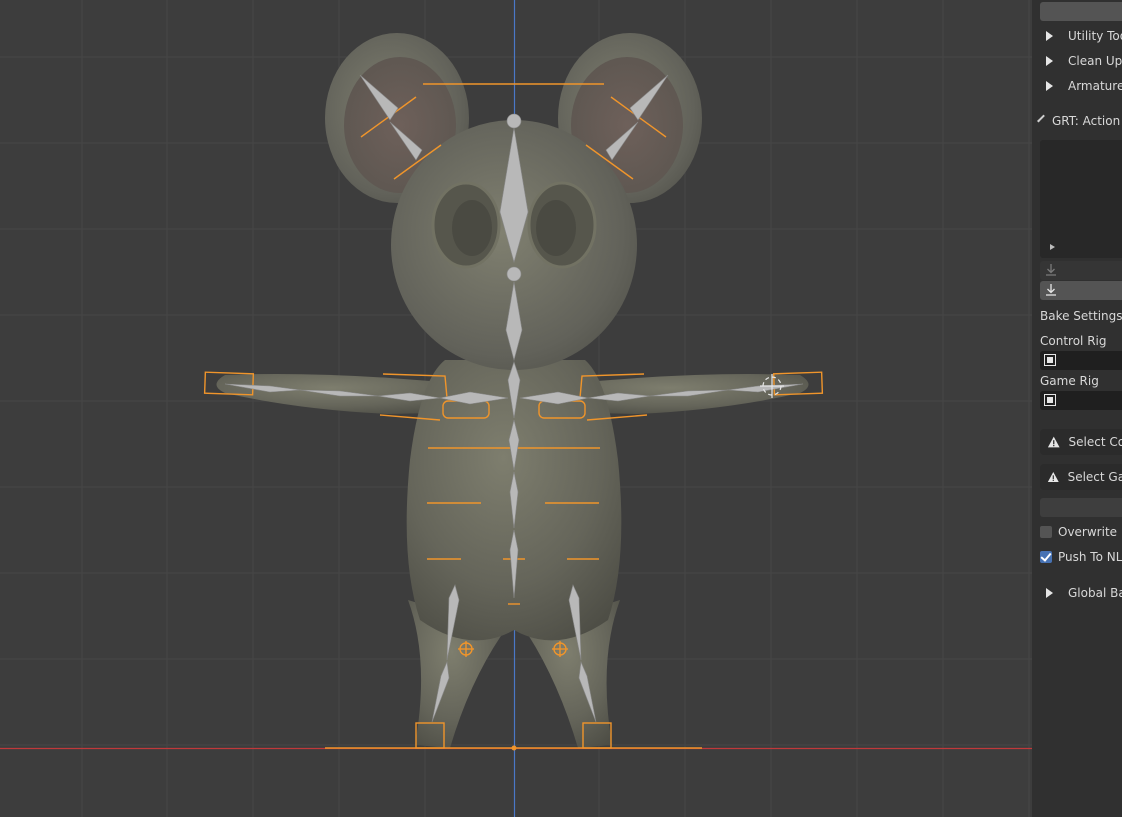 This screenshot has width=1122, height=817. I want to click on section-label: Clean Up T, so click(1095, 61).